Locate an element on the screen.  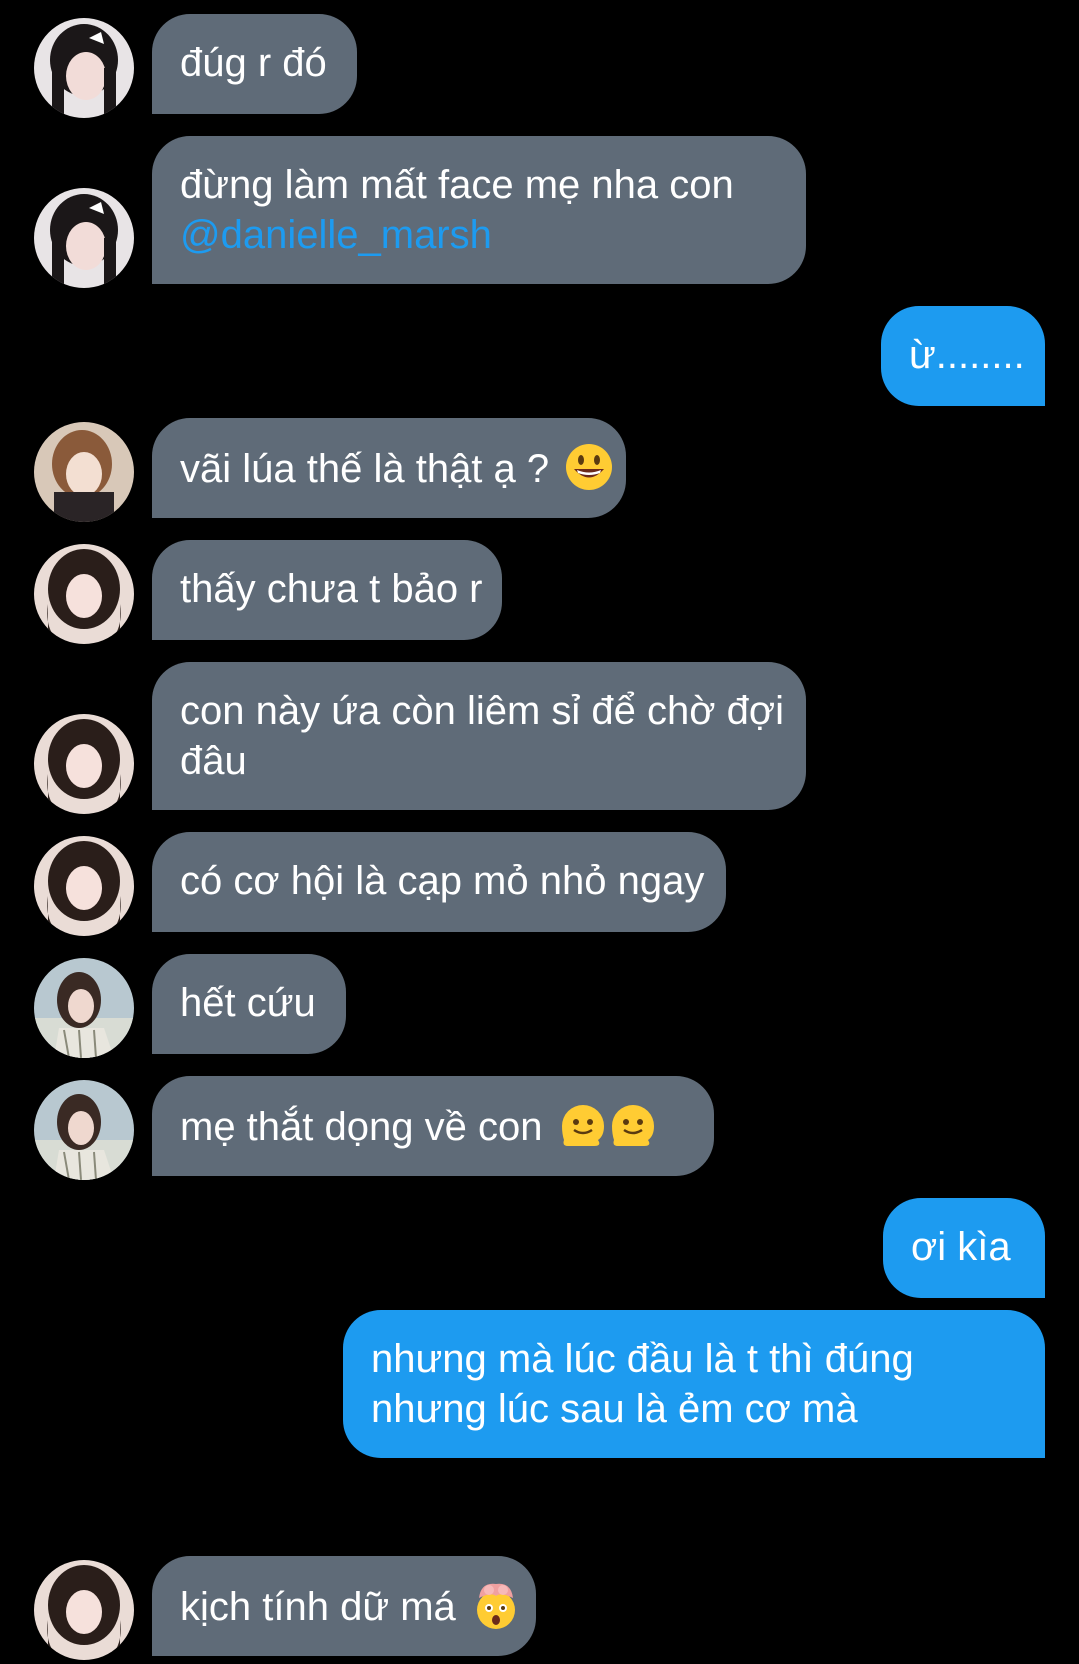
message-text: nhưng mà lúc đầu là t thì đúng is located at coordinates (642, 1359).